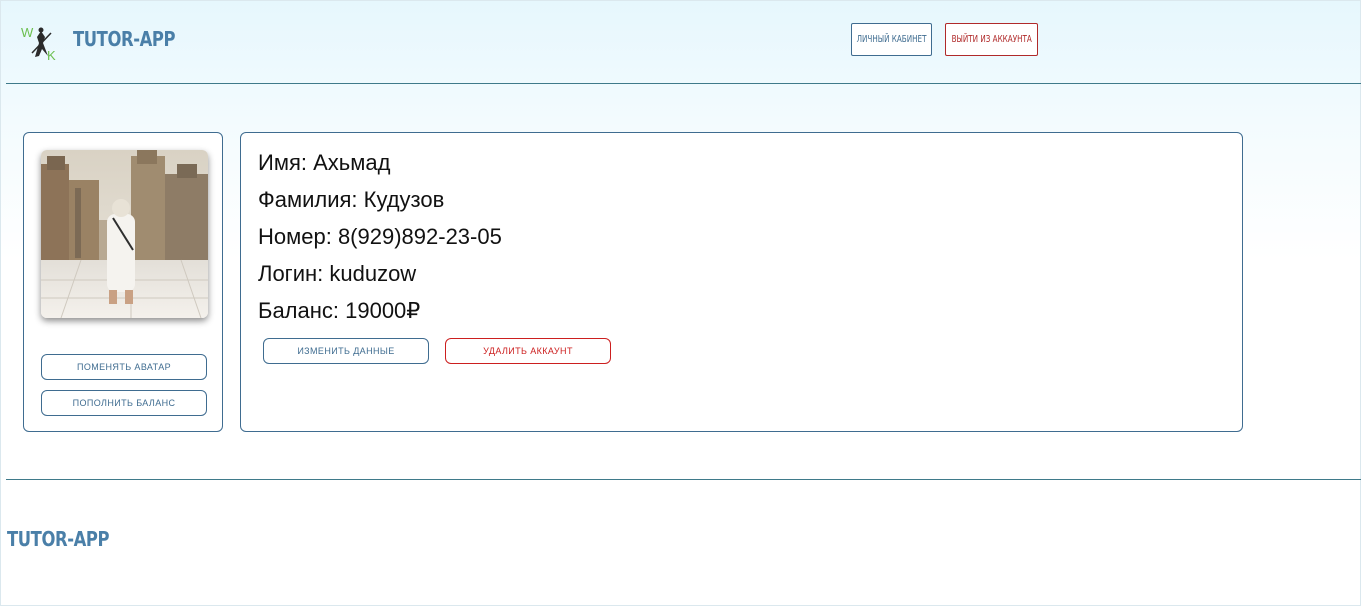  I want to click on brand-title: TUTOR-APP, so click(124, 39).